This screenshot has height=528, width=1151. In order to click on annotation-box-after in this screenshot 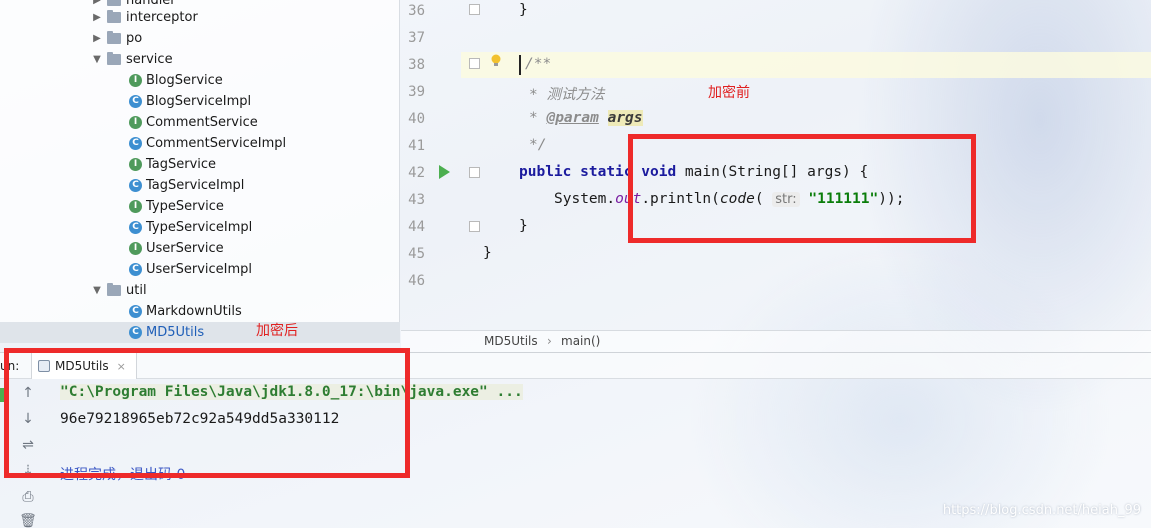, I will do `click(207, 413)`.